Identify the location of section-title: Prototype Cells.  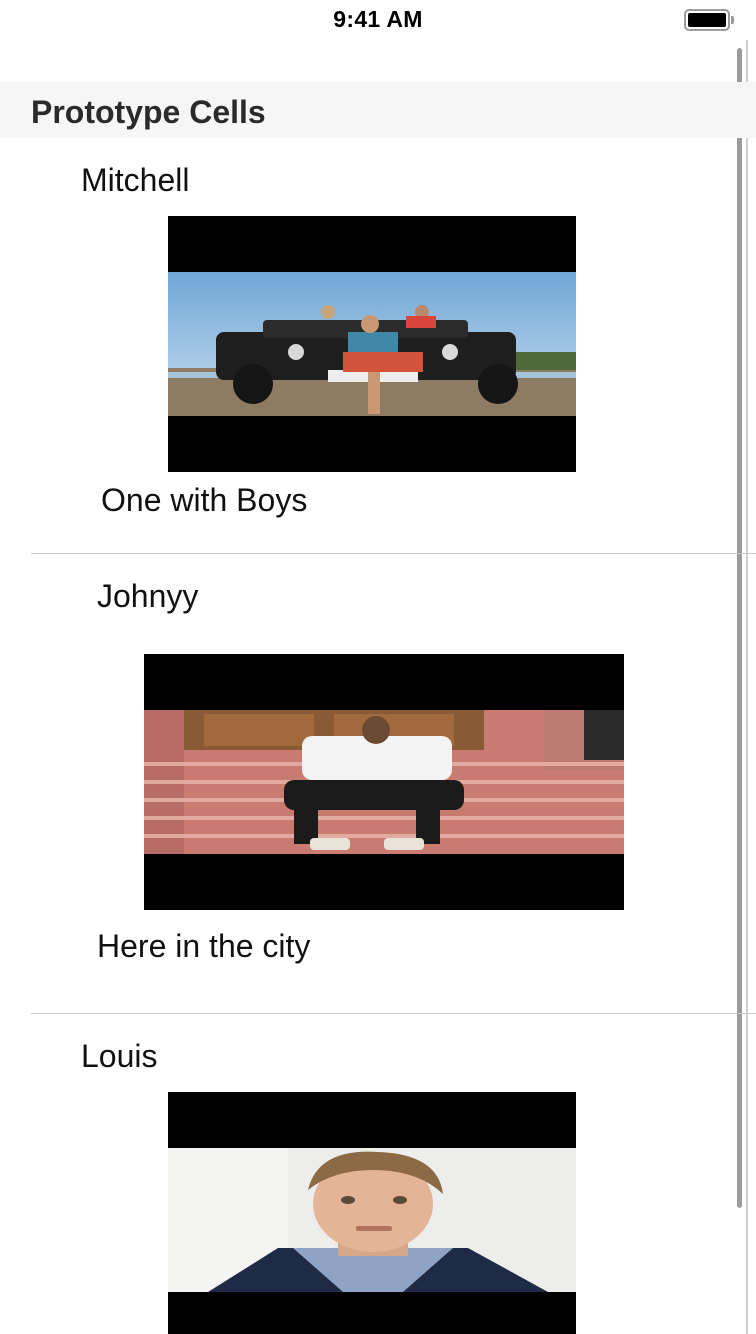
(148, 112).